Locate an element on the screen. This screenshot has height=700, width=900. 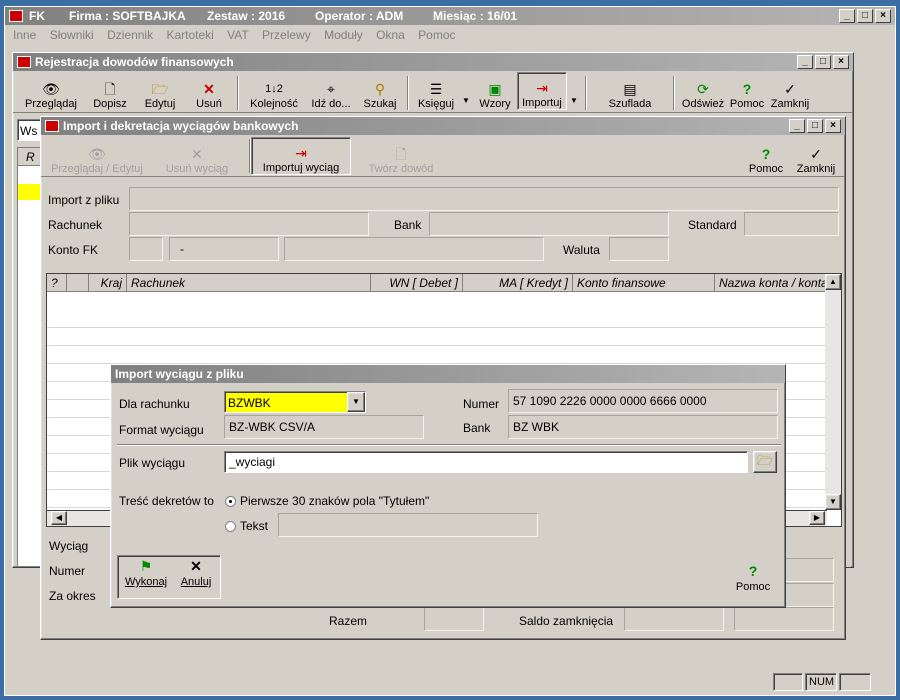
green-flag-icon: ⚑ is located at coordinates (146, 566).